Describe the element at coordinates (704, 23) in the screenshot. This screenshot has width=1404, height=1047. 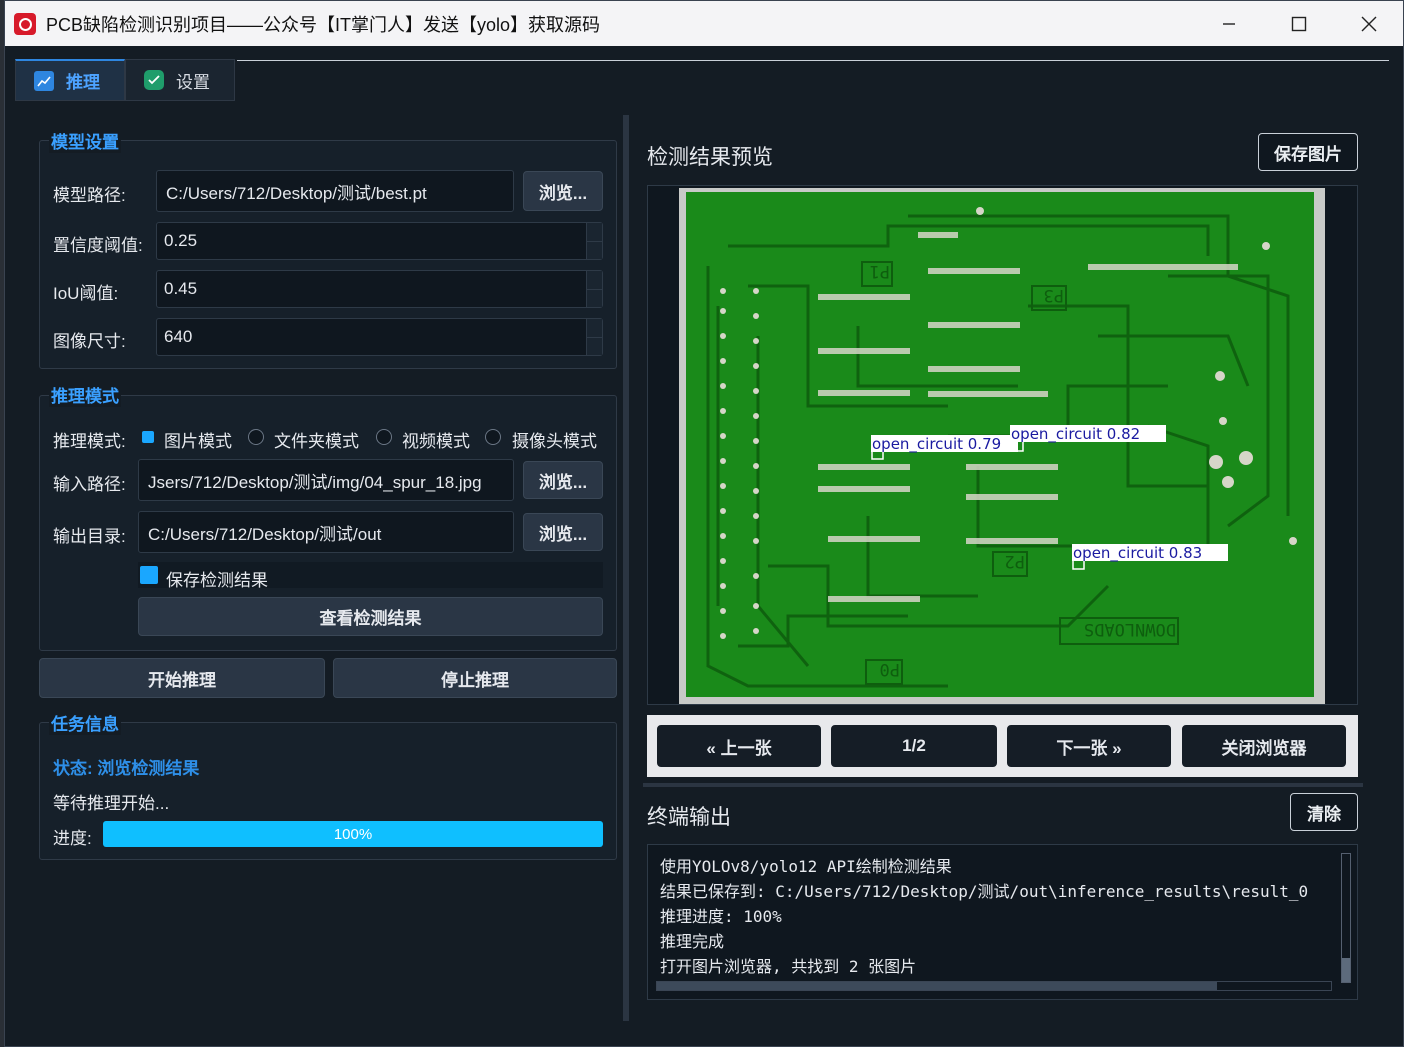
I see `title-bar: PCB缺陷检测识别项目——公众号【IT掌门人】发送【yolo】获取源码` at that location.